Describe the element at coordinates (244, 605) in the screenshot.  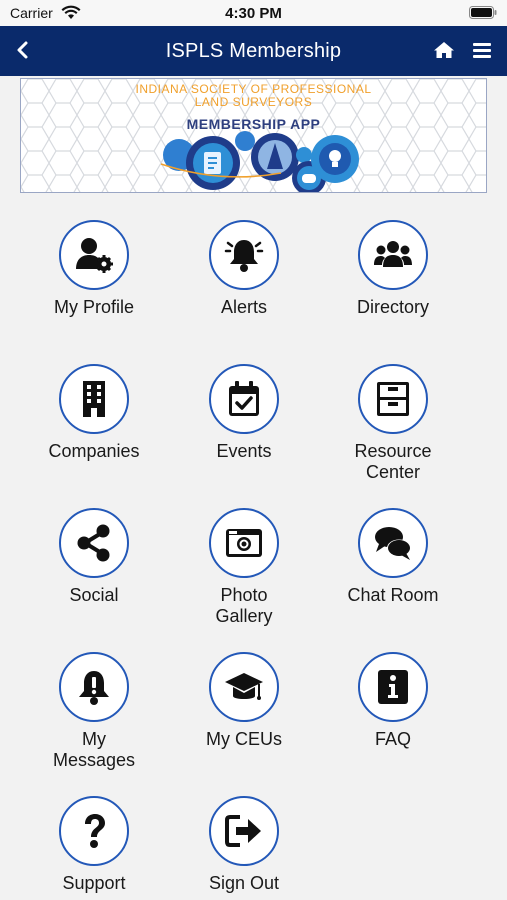
I see `menu-item-label: Photo Gallery` at that location.